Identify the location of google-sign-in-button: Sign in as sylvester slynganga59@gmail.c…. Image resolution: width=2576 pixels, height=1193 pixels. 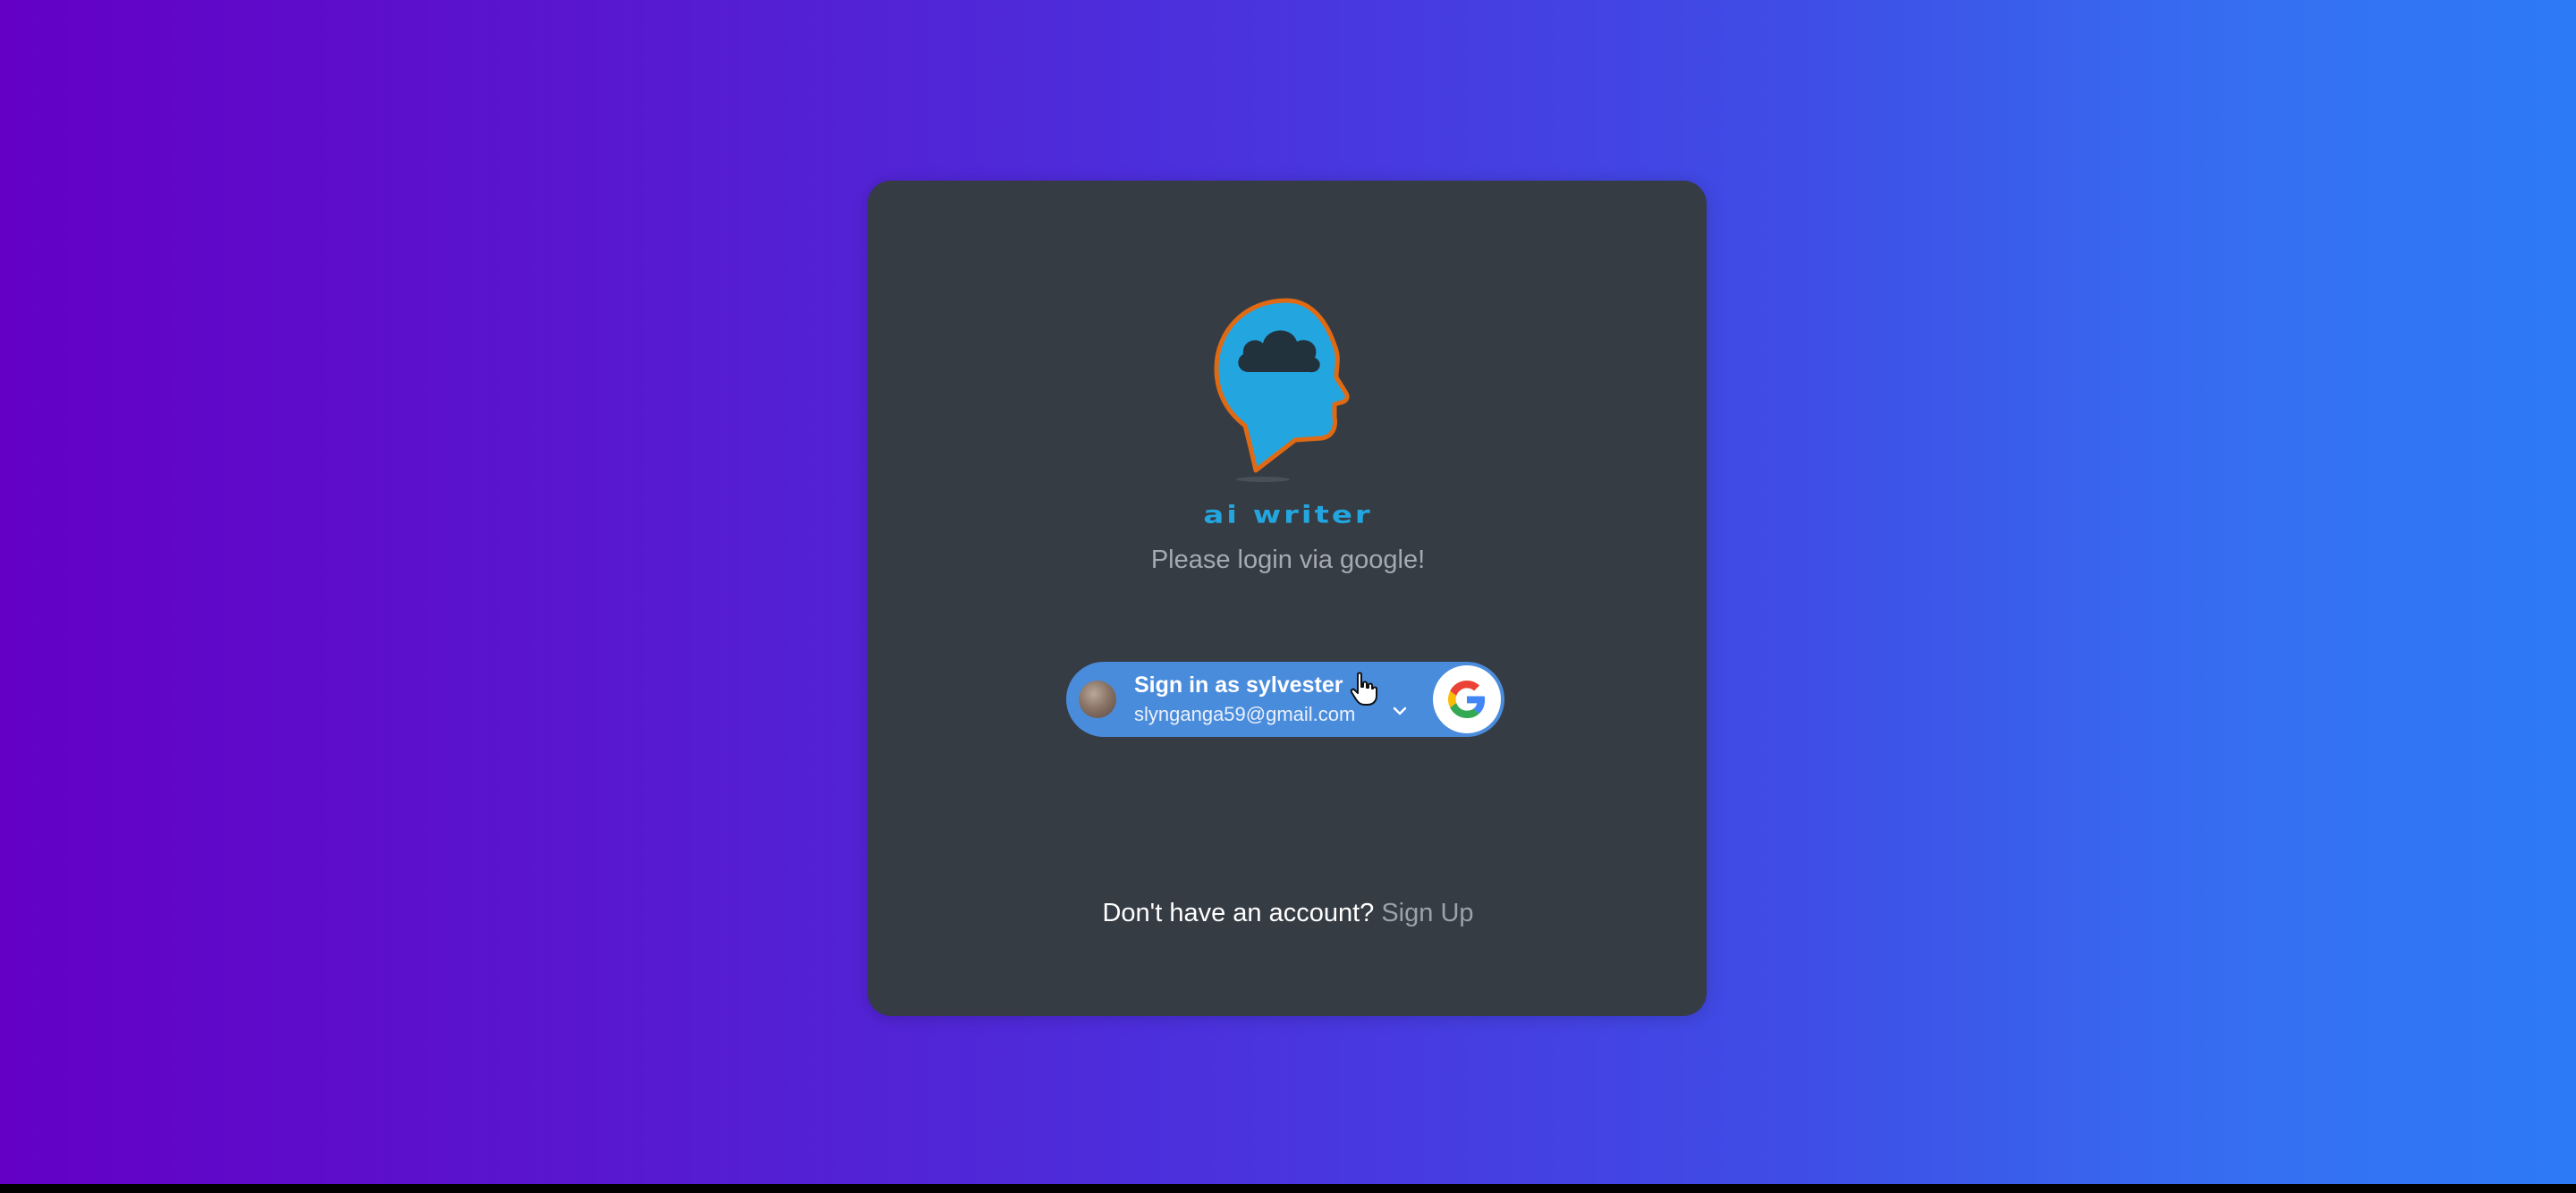
(1285, 699).